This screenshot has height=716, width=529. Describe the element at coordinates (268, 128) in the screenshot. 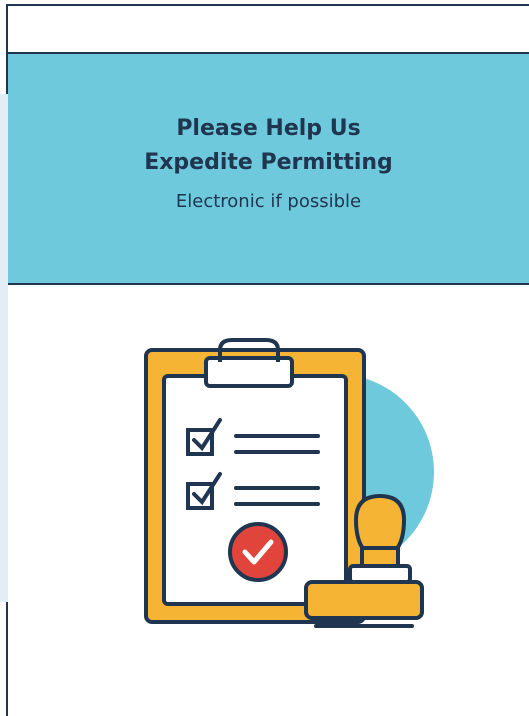

I see `banner-title-line-1: Please Help Us` at that location.